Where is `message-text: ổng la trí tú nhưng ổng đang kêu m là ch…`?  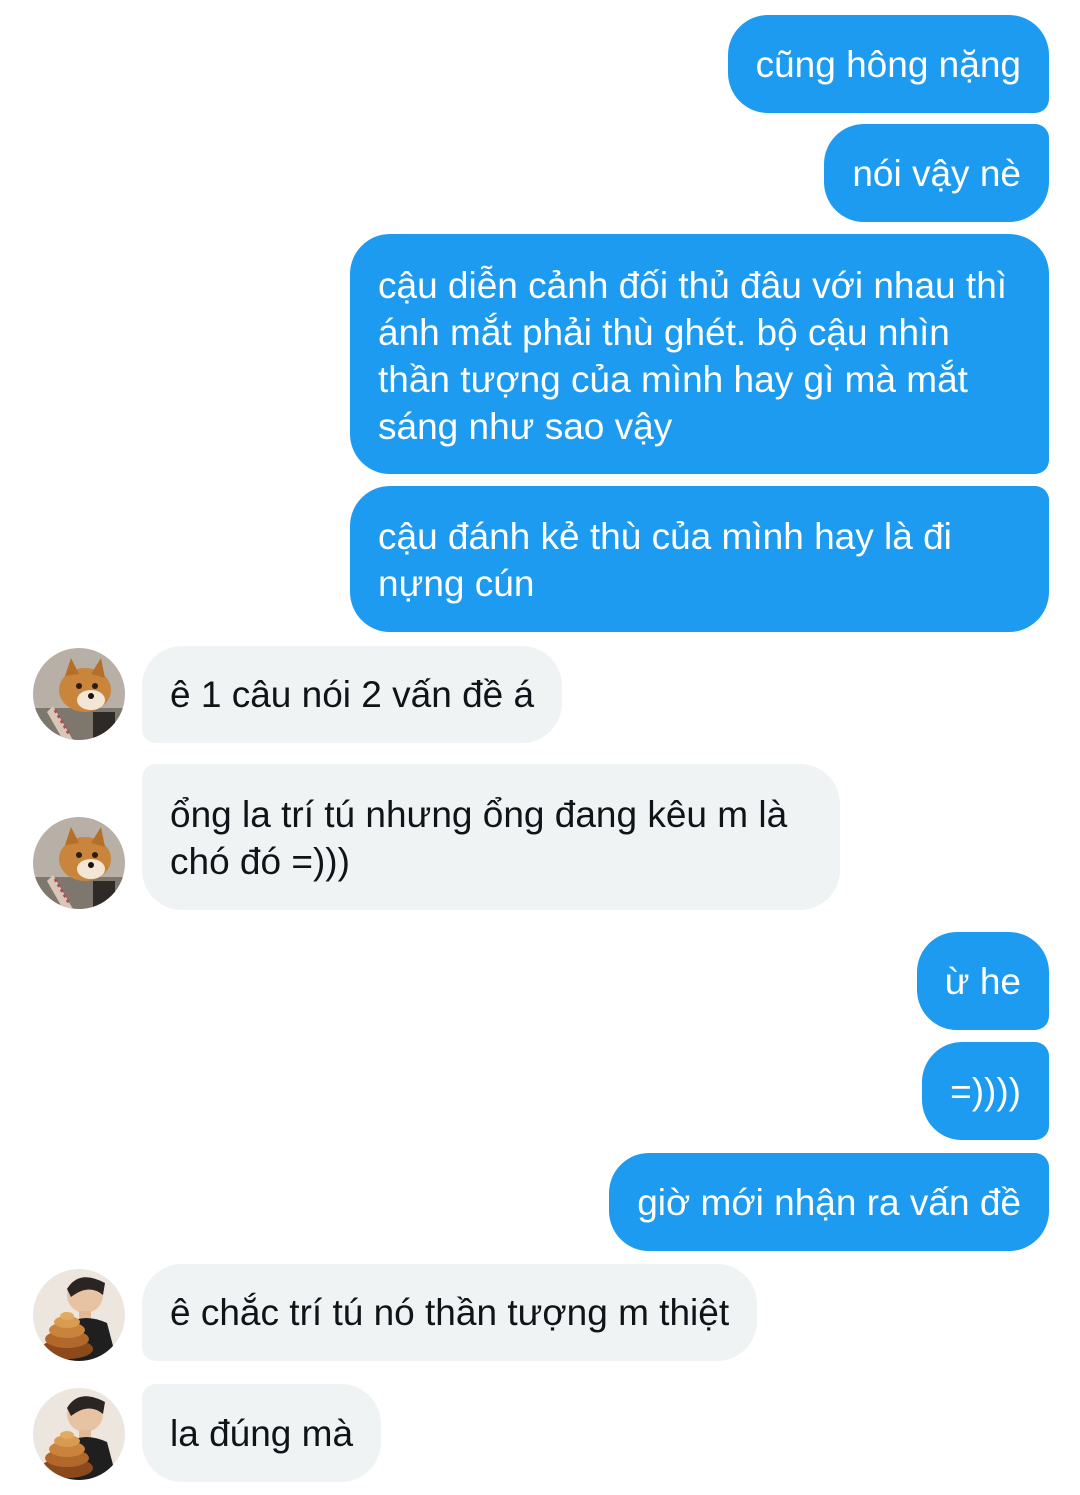
message-text: ổng la trí tú nhưng ổng đang kêu m là ch… is located at coordinates (479, 838).